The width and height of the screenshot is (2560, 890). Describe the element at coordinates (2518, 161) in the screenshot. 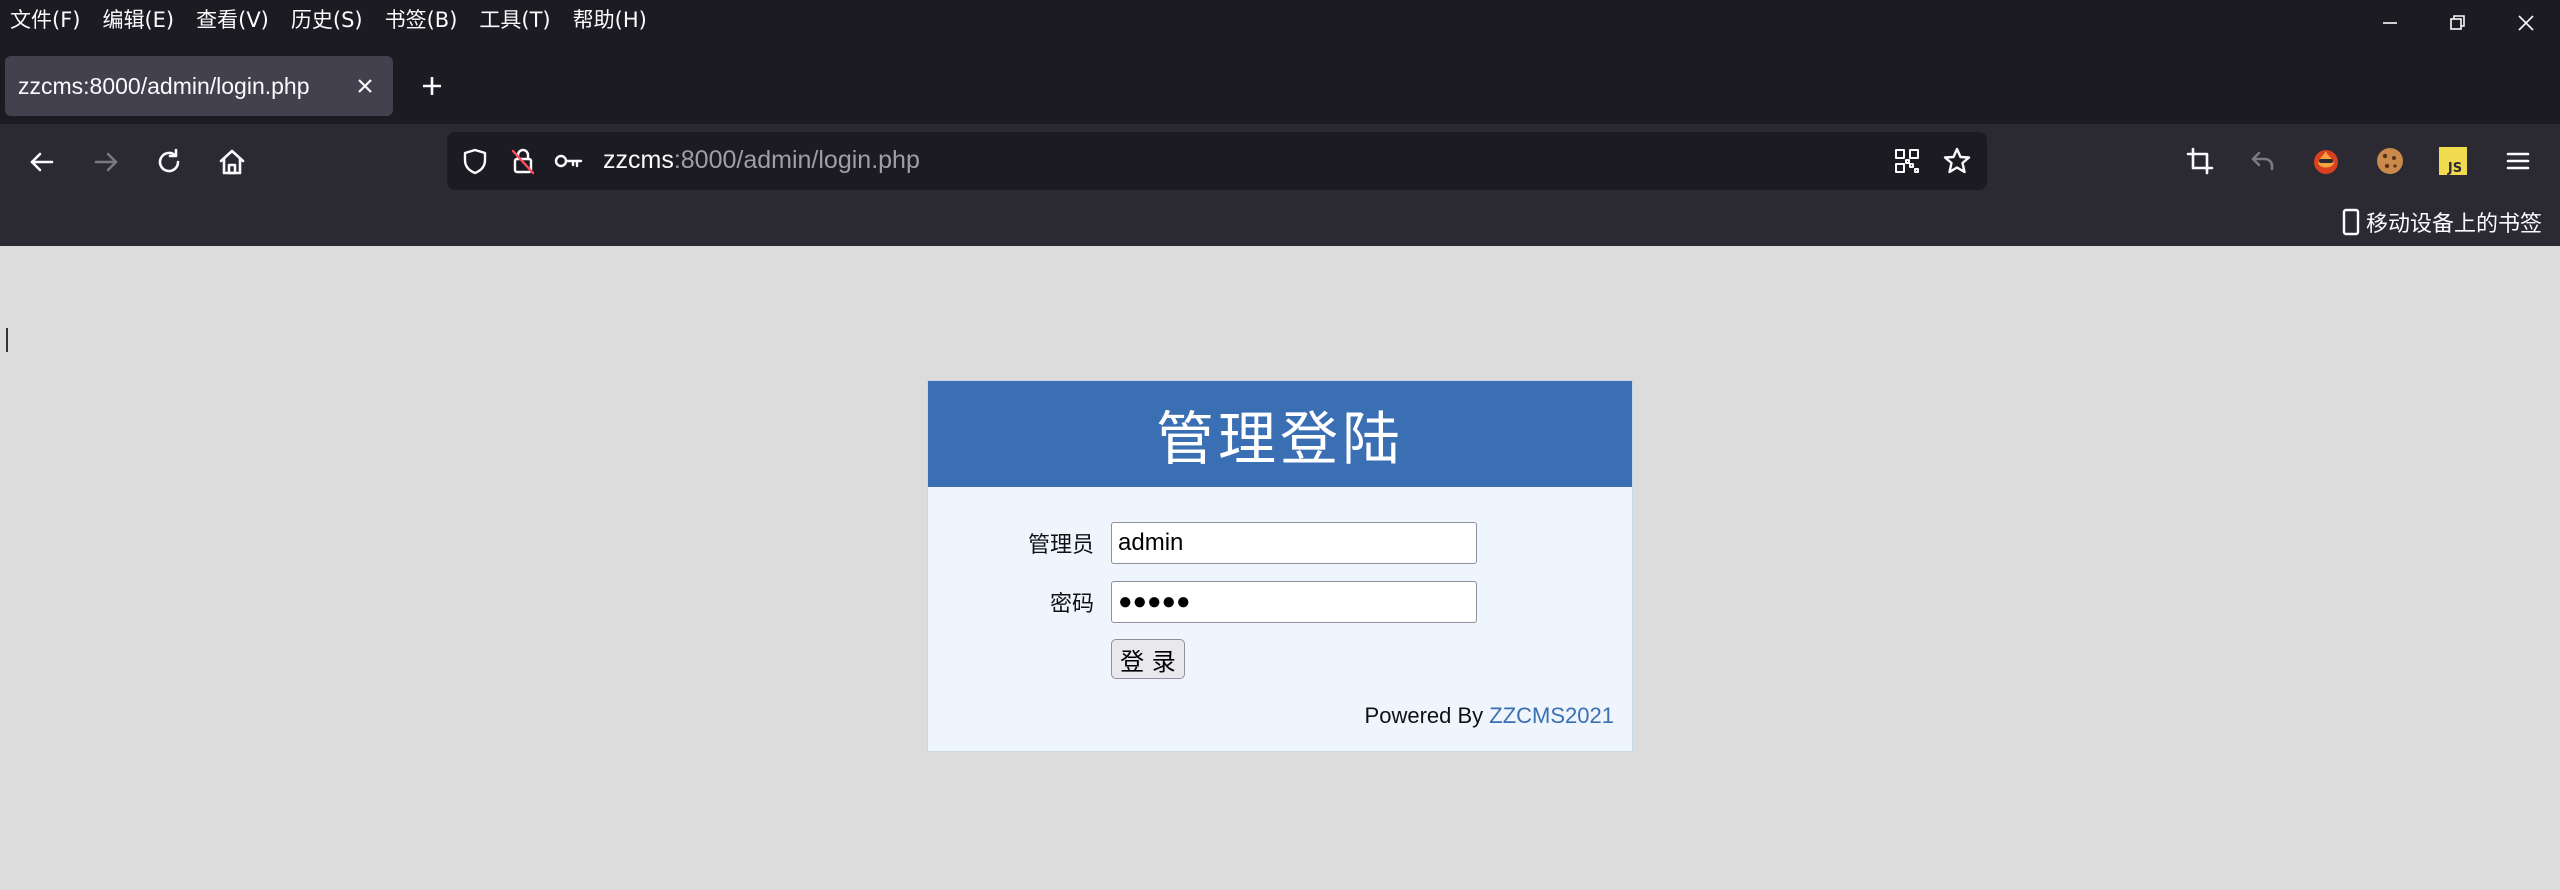

I see `hamburger-menu-icon` at that location.